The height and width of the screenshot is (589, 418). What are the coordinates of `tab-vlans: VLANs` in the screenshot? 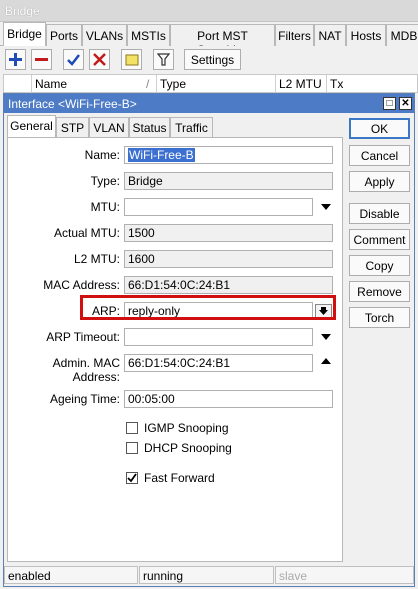 It's located at (104, 35).